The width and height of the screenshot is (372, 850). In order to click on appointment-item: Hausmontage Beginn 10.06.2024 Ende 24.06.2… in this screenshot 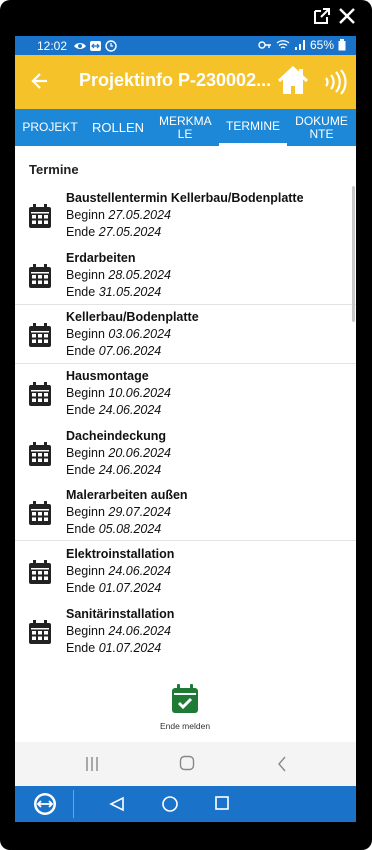, I will do `click(185, 397)`.